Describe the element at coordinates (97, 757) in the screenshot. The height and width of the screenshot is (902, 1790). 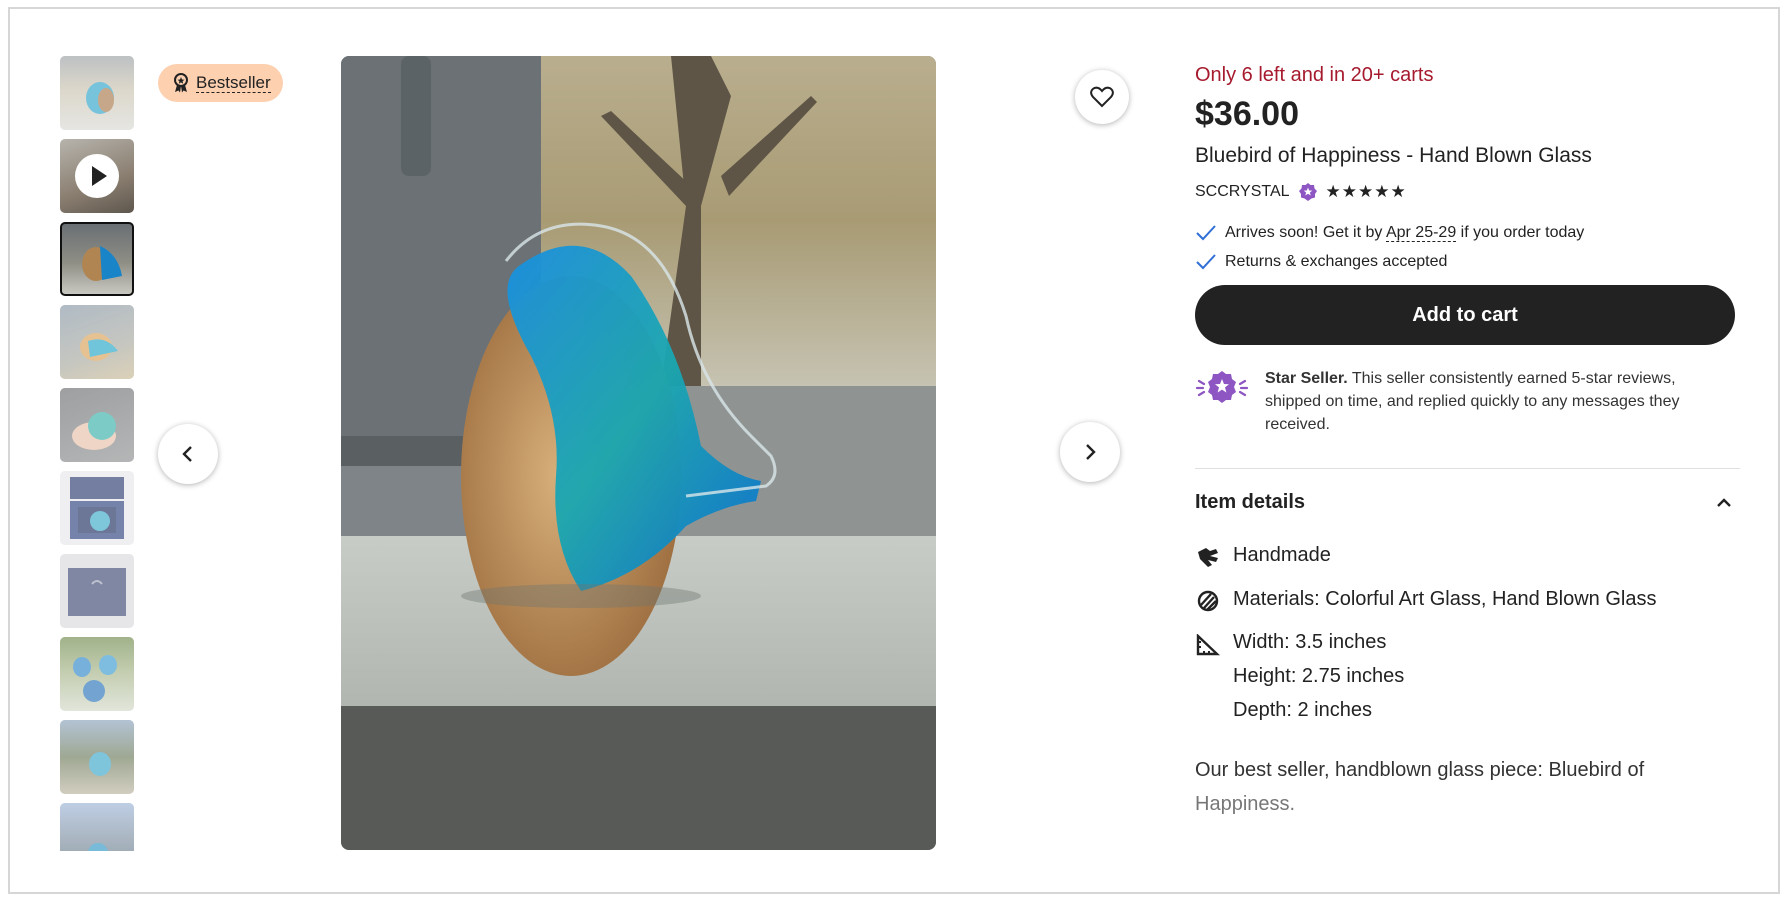
I see `thumbnail-bird-outdoors` at that location.